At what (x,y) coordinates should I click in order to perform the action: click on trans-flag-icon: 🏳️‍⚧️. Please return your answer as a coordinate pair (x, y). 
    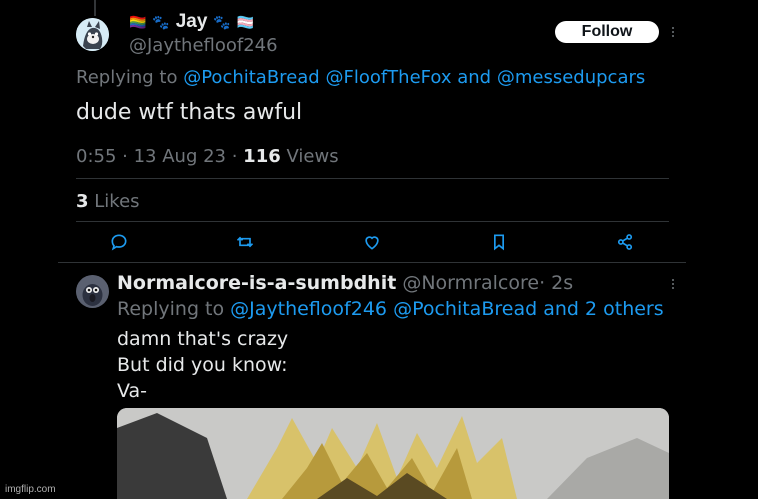
    Looking at the image, I should click on (245, 23).